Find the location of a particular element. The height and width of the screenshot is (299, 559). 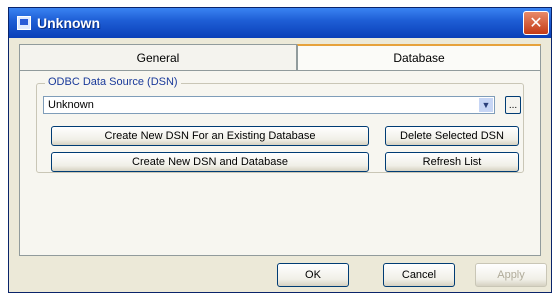

tab-database: Database is located at coordinates (419, 57).